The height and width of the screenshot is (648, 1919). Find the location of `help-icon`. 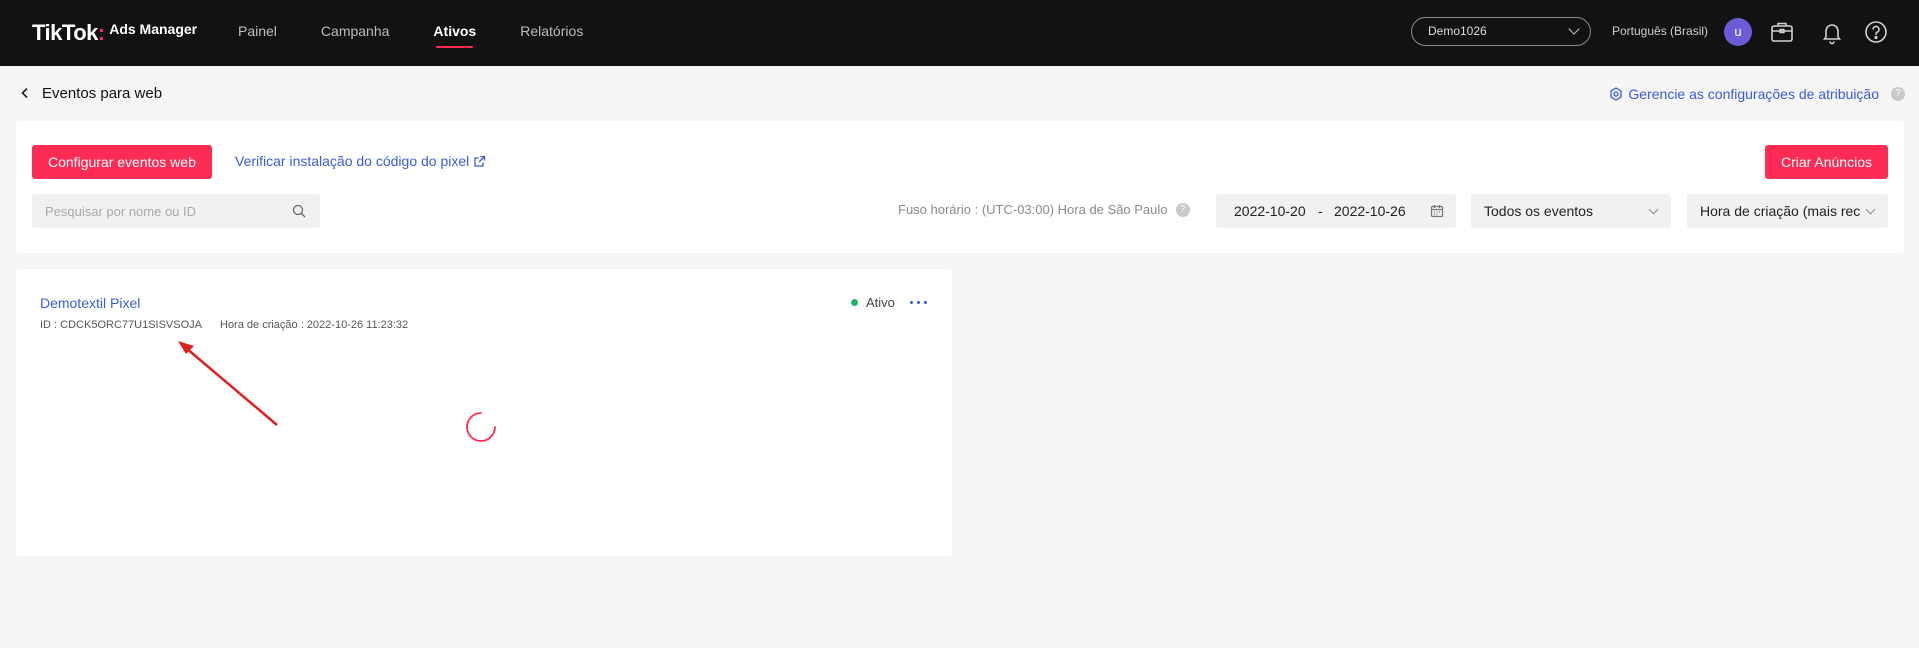

help-icon is located at coordinates (1876, 32).